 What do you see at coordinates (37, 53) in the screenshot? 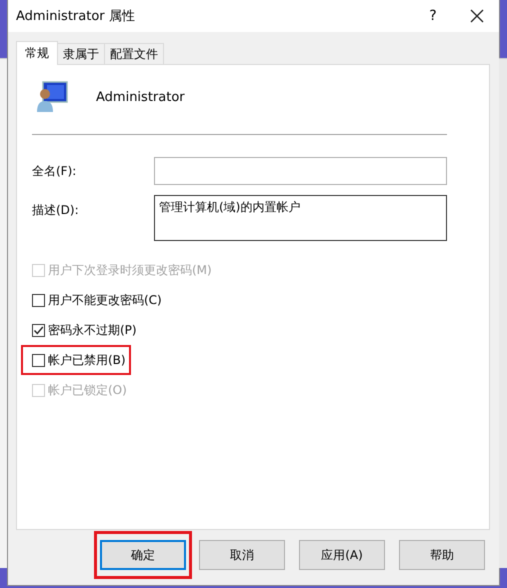
I see `tab: 常规` at bounding box center [37, 53].